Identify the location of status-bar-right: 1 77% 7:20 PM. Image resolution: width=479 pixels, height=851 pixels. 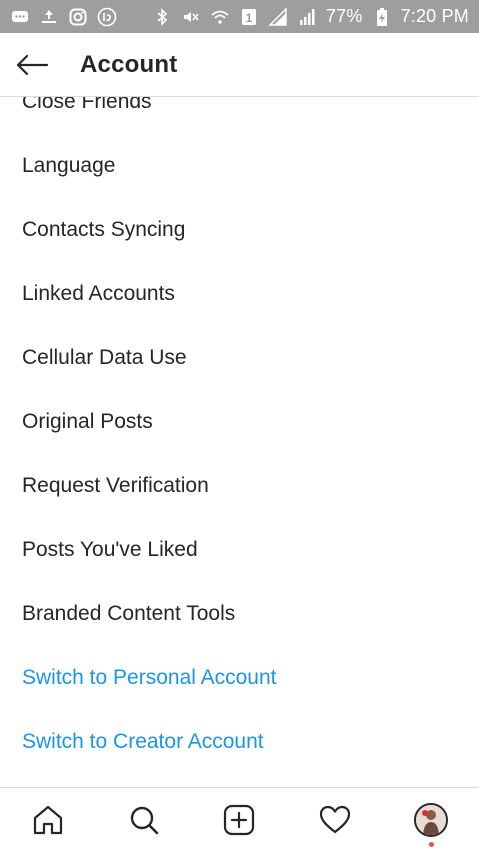
(310, 16).